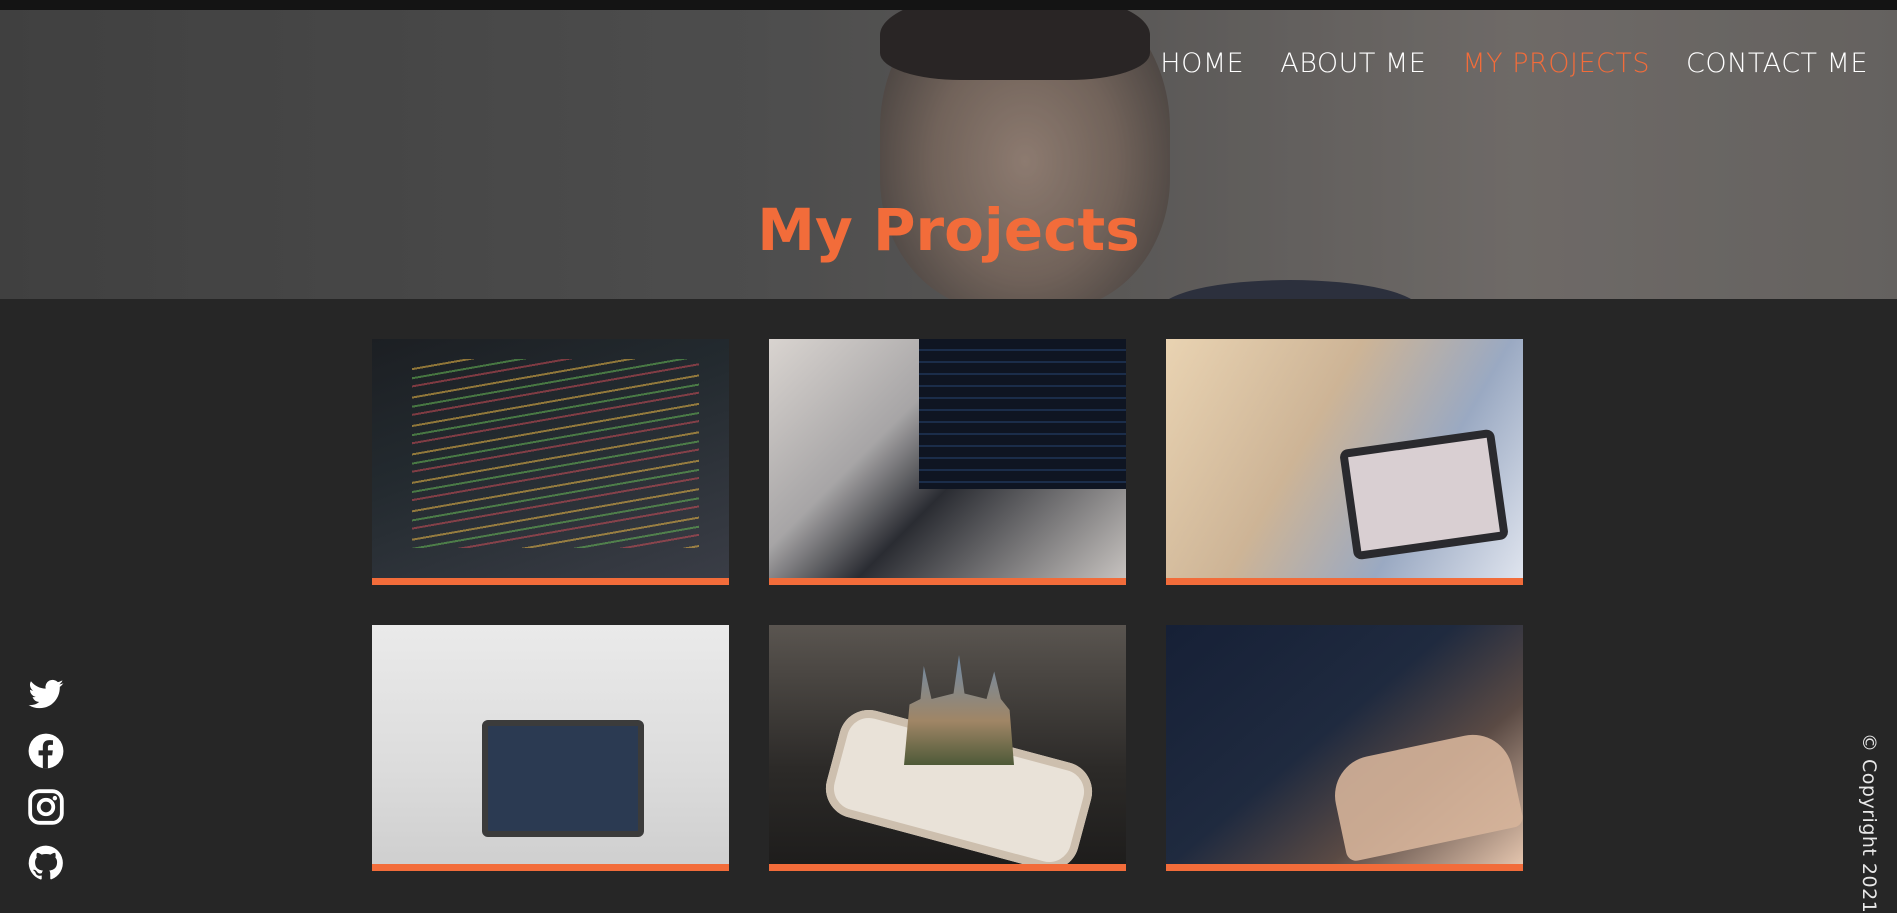 Image resolution: width=1897 pixels, height=913 pixels. Describe the element at coordinates (1869, 823) in the screenshot. I see `copyright-text: © Copyright 2021` at that location.